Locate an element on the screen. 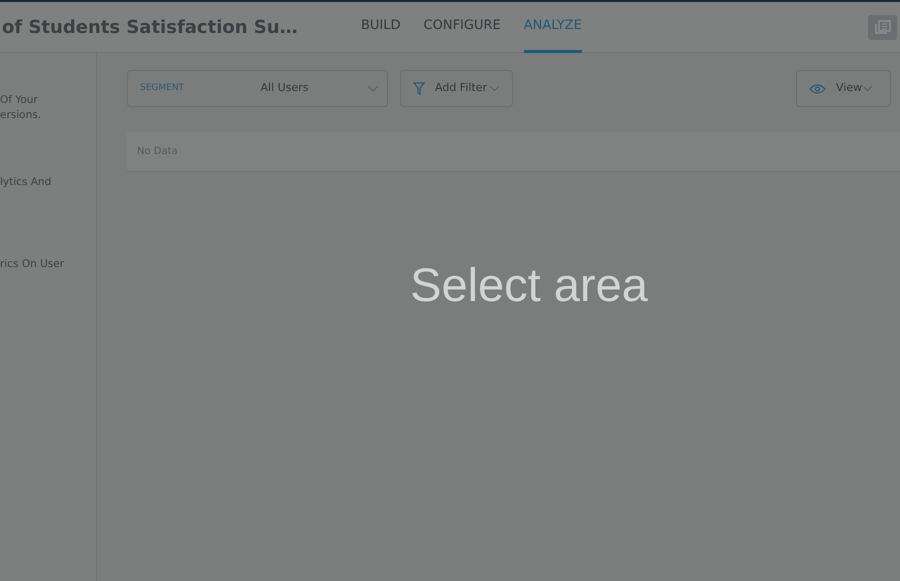 The height and width of the screenshot is (581, 900). documents-icon is located at coordinates (882, 27).